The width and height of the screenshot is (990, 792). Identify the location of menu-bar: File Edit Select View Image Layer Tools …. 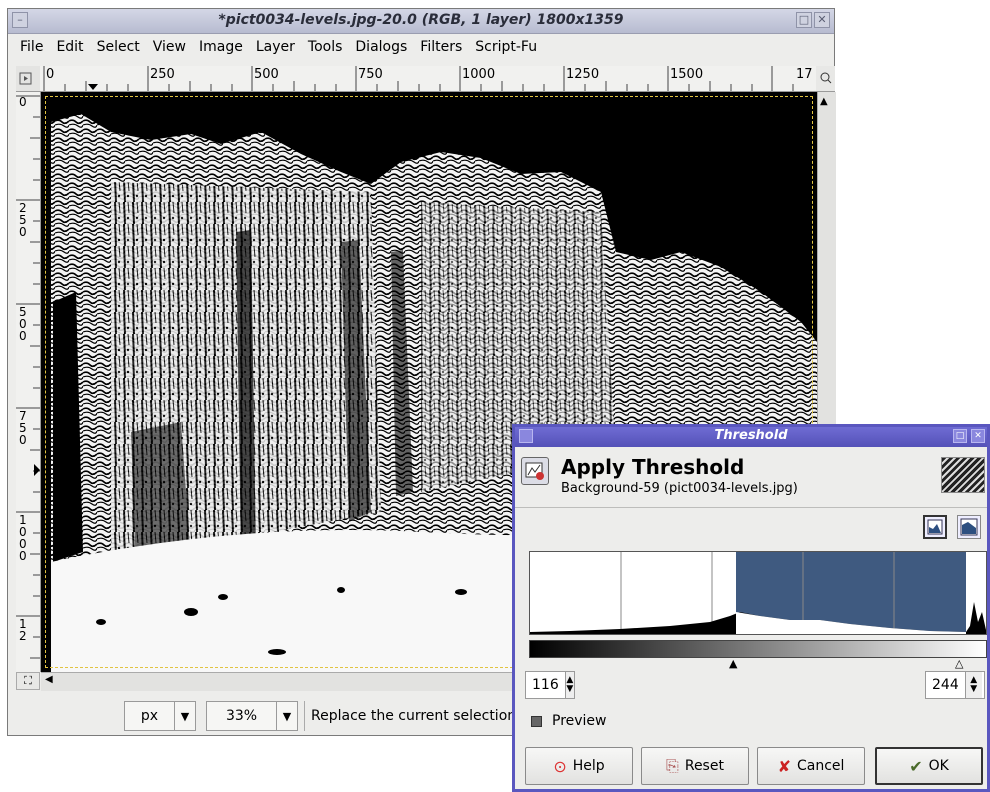
(421, 47).